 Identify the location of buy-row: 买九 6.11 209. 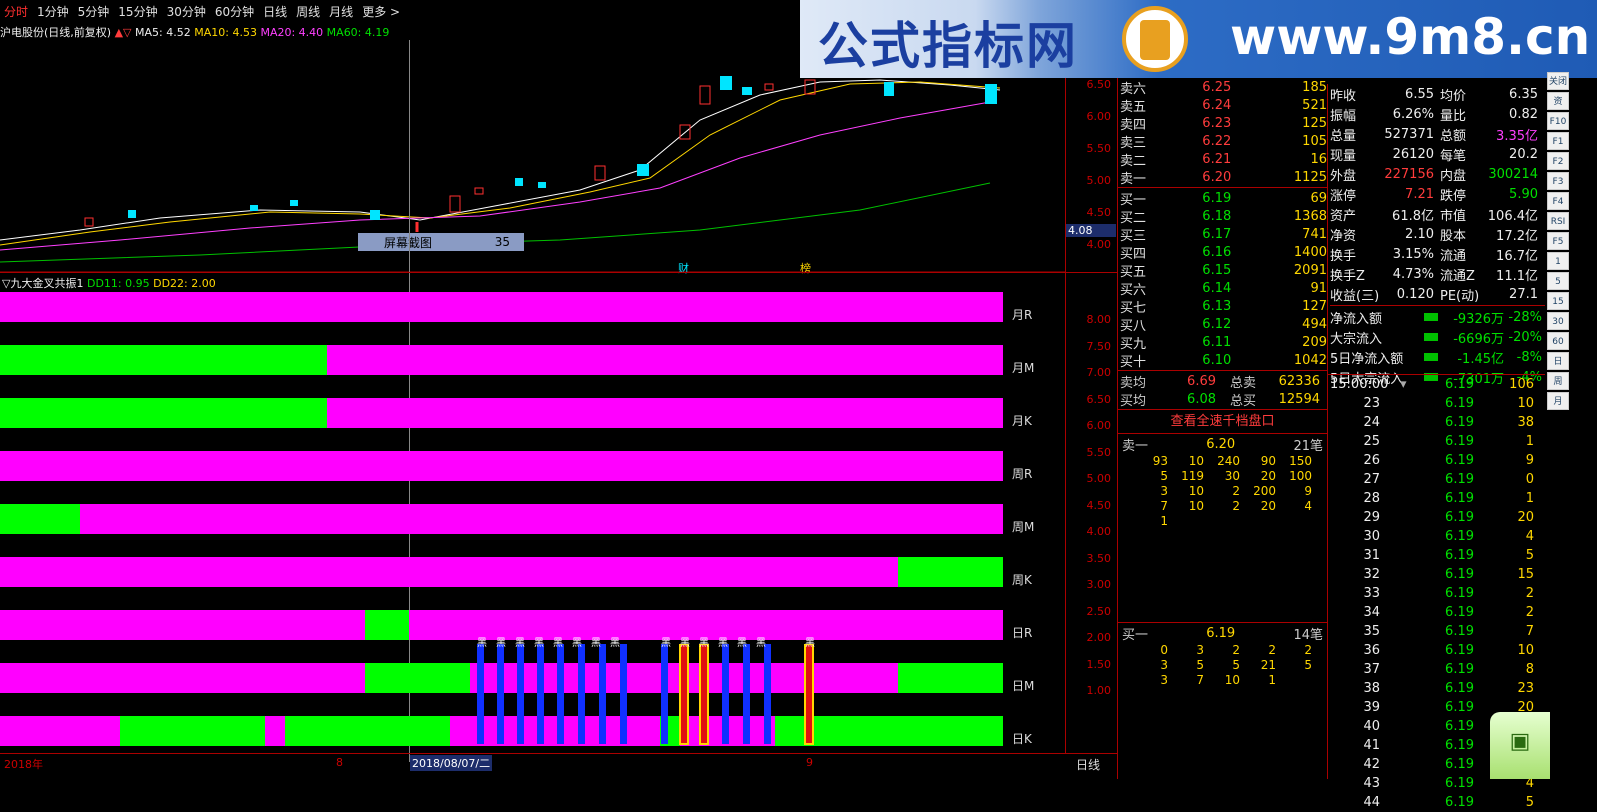
(1223, 342).